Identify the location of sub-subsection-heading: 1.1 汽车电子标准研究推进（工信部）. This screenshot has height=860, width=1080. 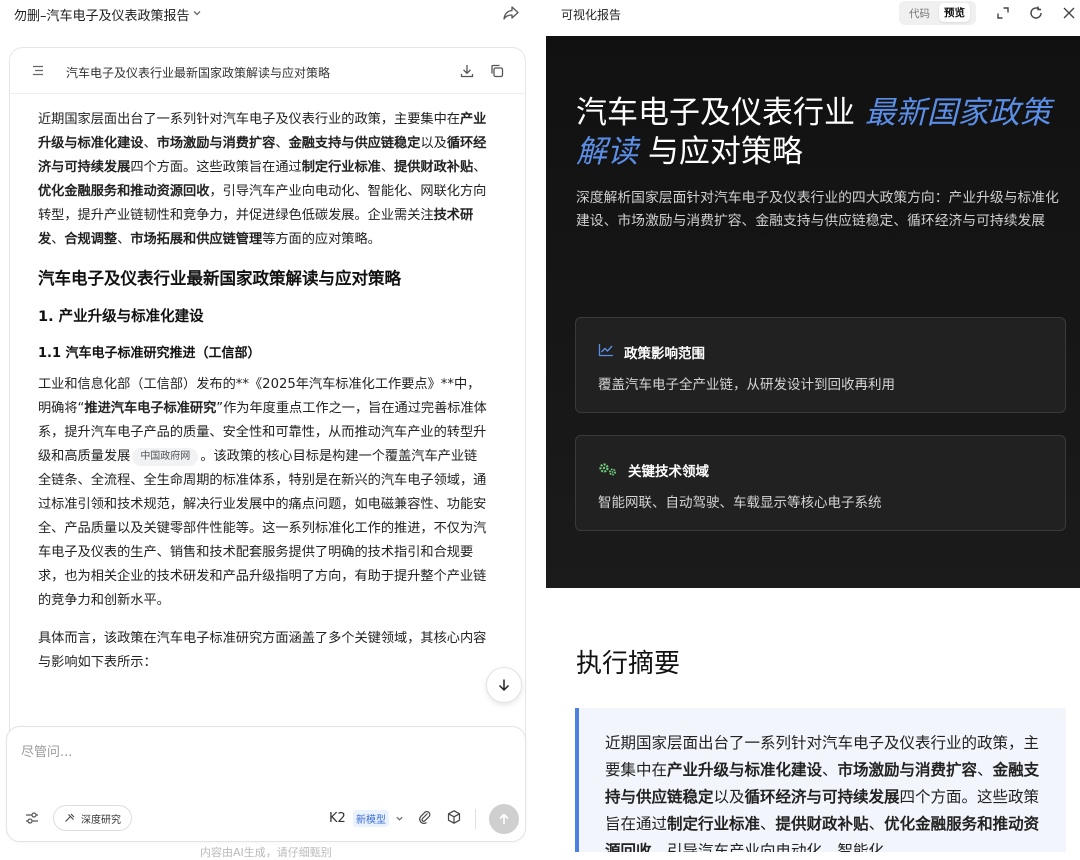
(149, 353).